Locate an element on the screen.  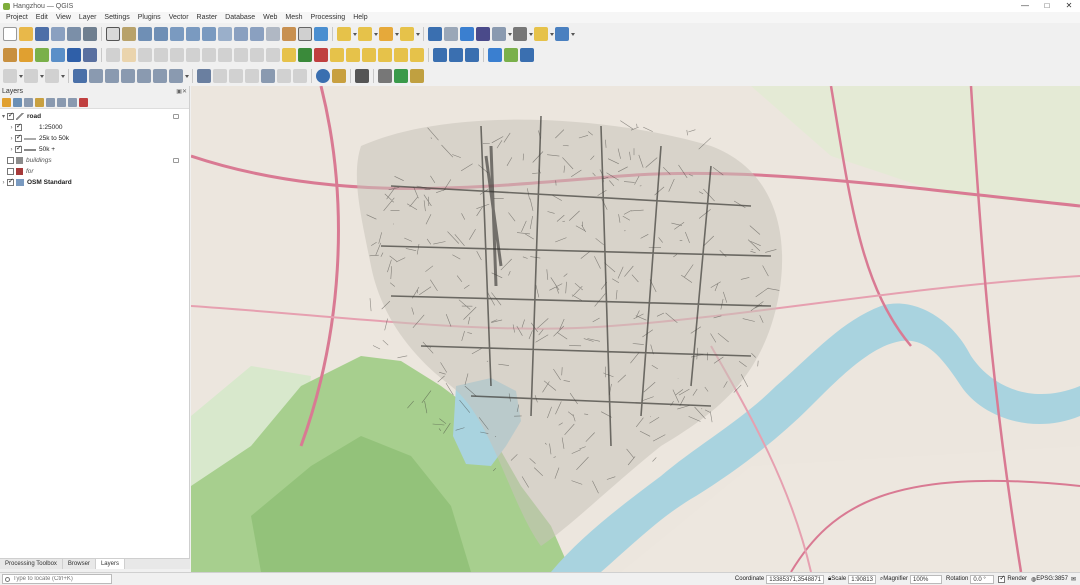
menu-layer: Layer is located at coordinates (88, 17).